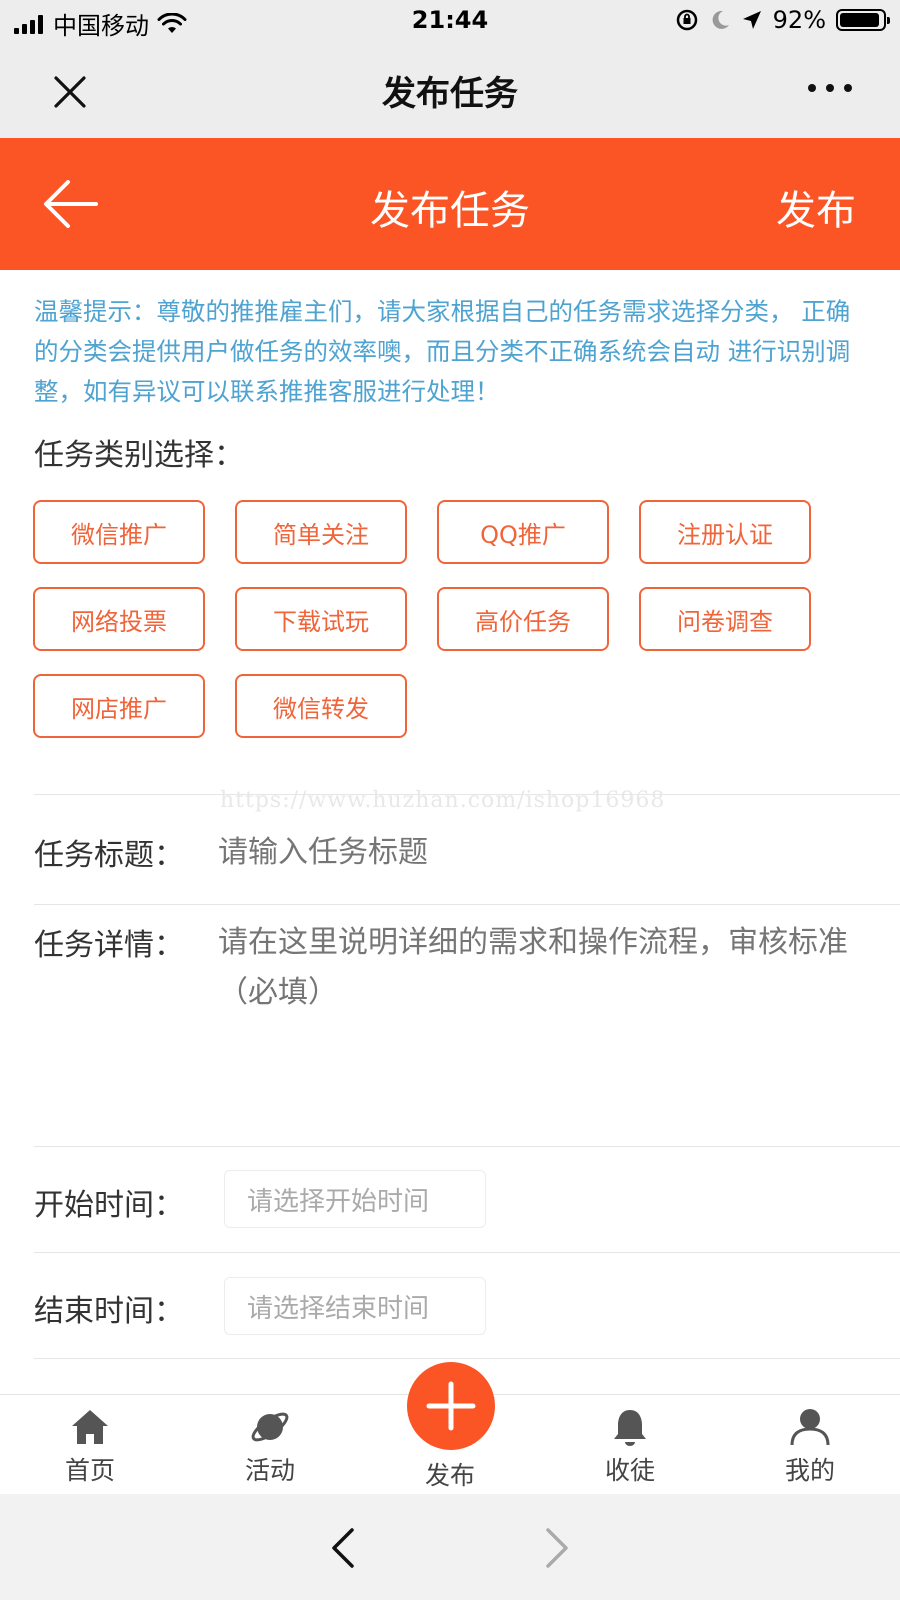 Image resolution: width=900 pixels, height=1600 pixels. What do you see at coordinates (629, 1470) in the screenshot?
I see `tab-label: 收徒` at bounding box center [629, 1470].